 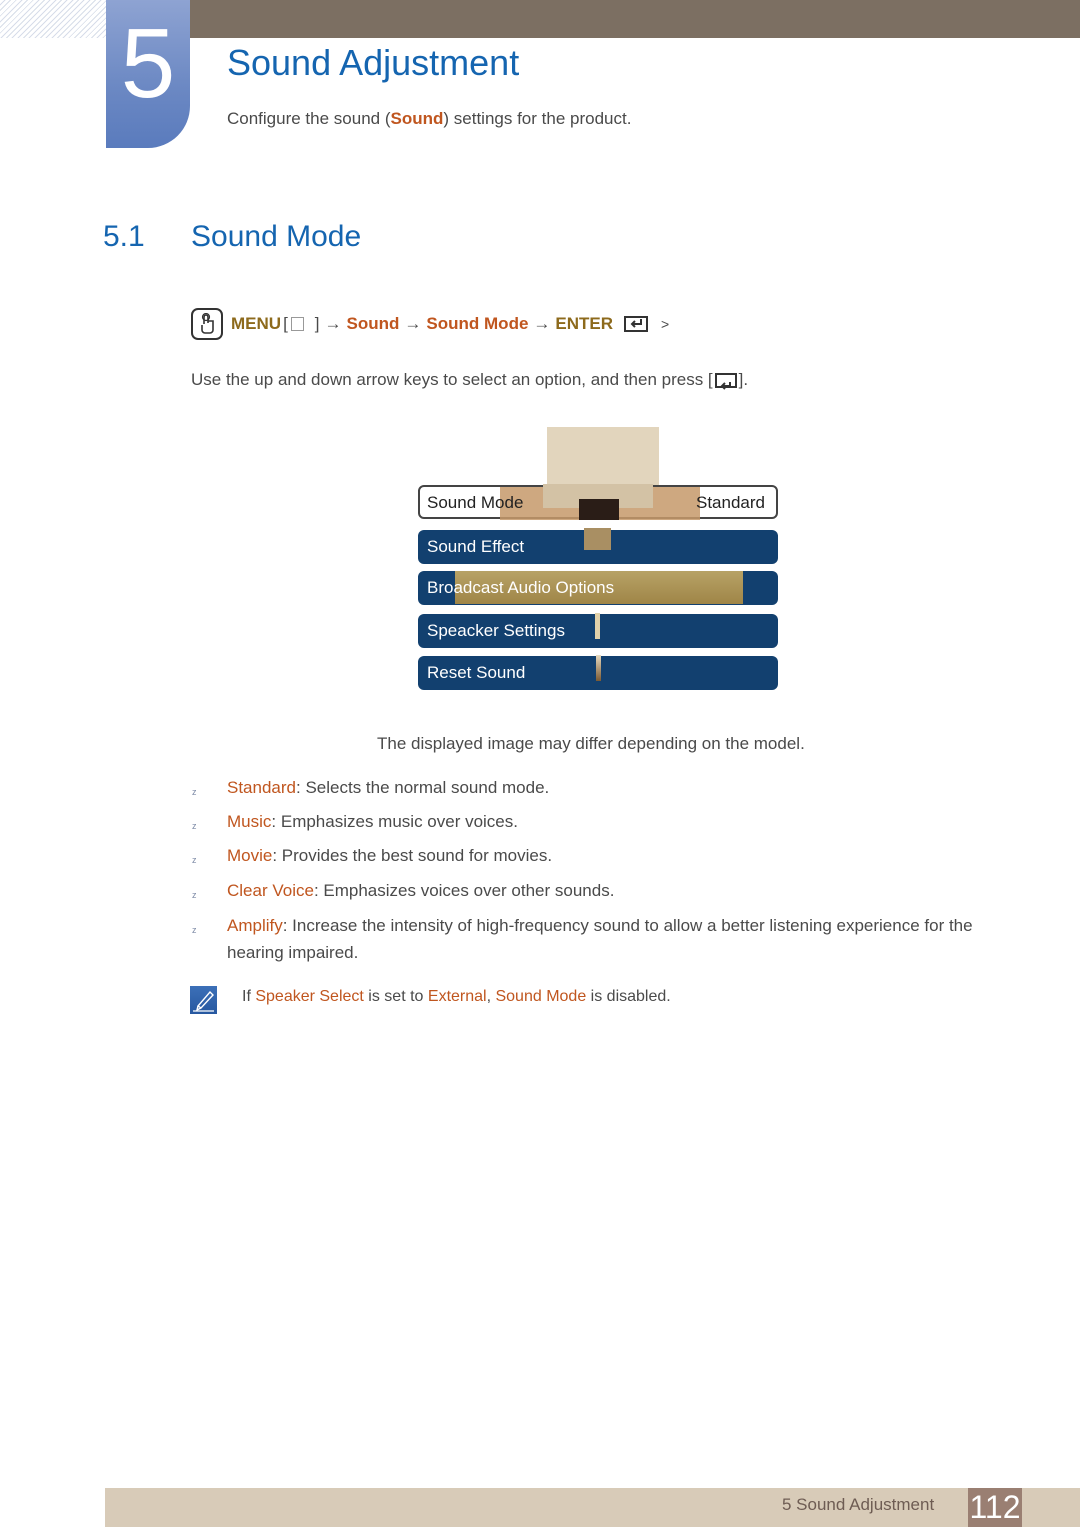 I want to click on path-step-sound: Sound, so click(x=373, y=323).